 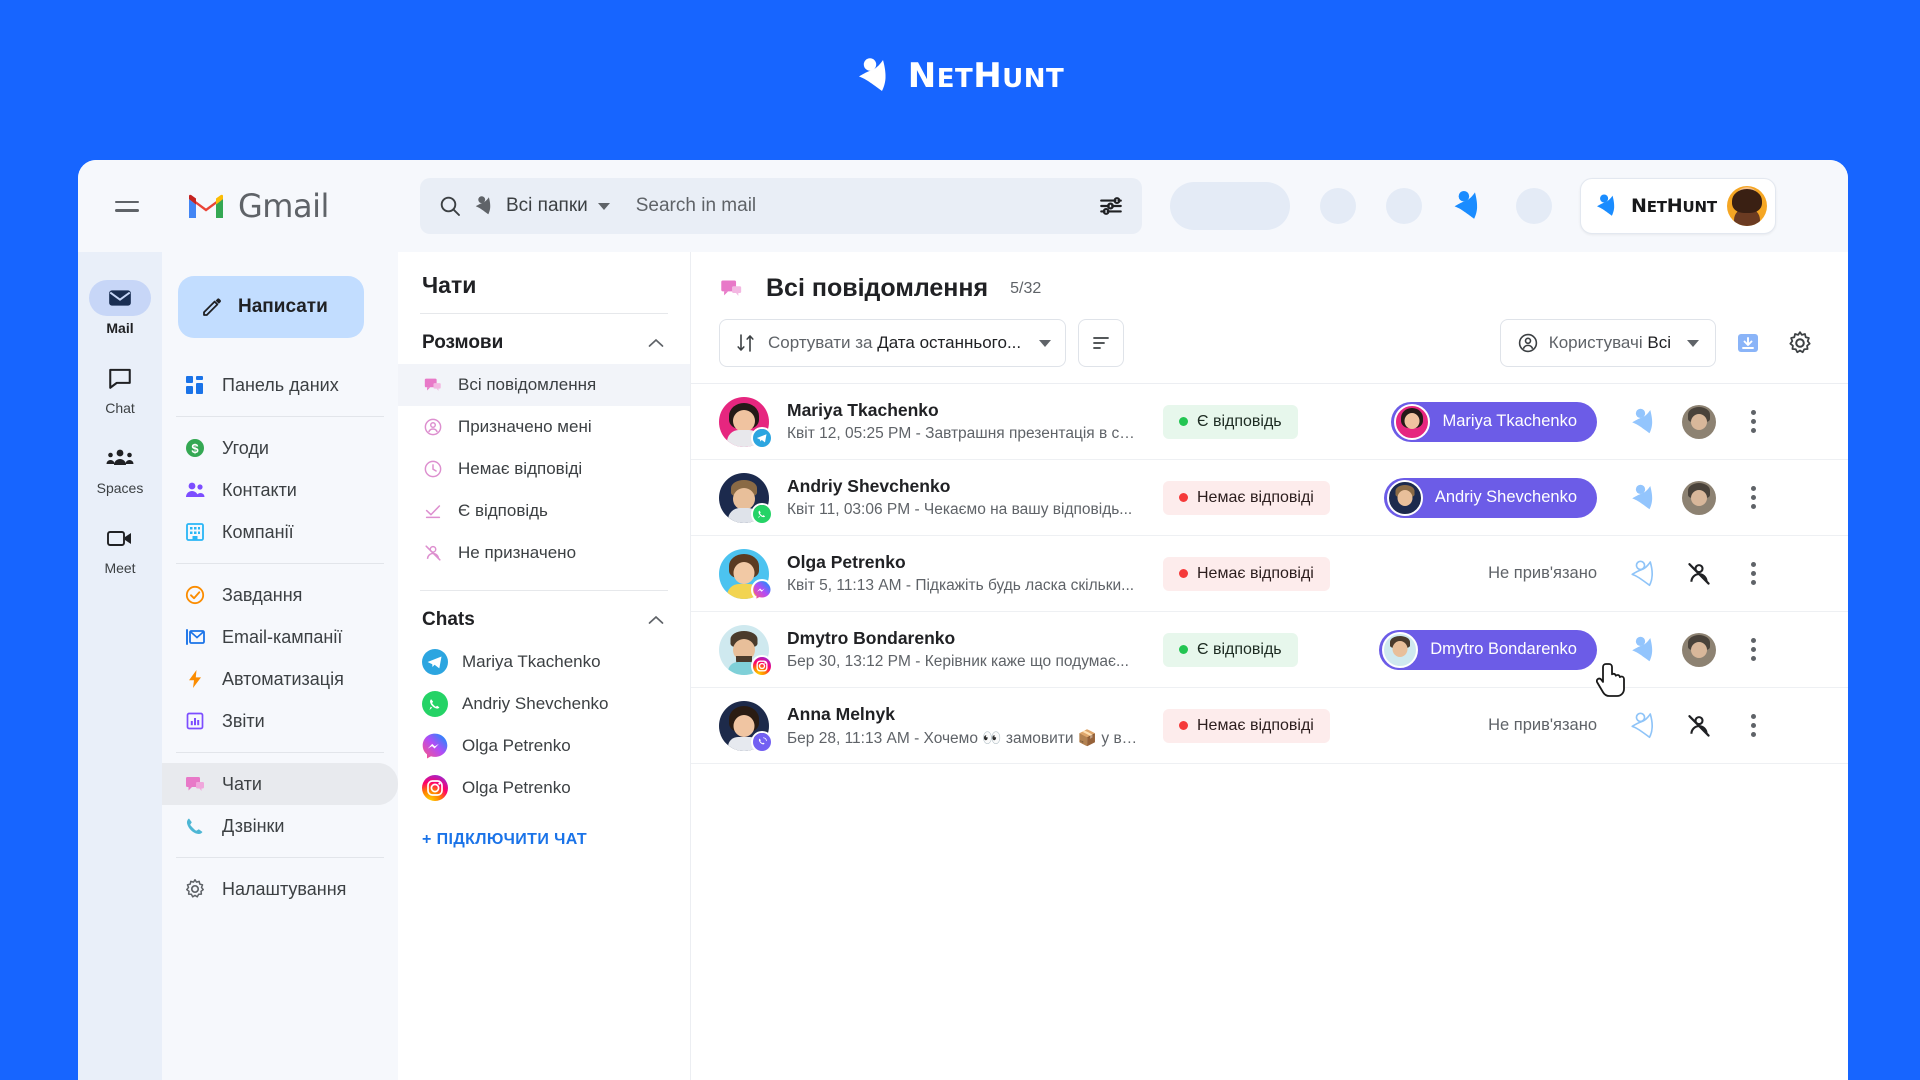 I want to click on search-placeholder: Search in mail, so click(x=696, y=205).